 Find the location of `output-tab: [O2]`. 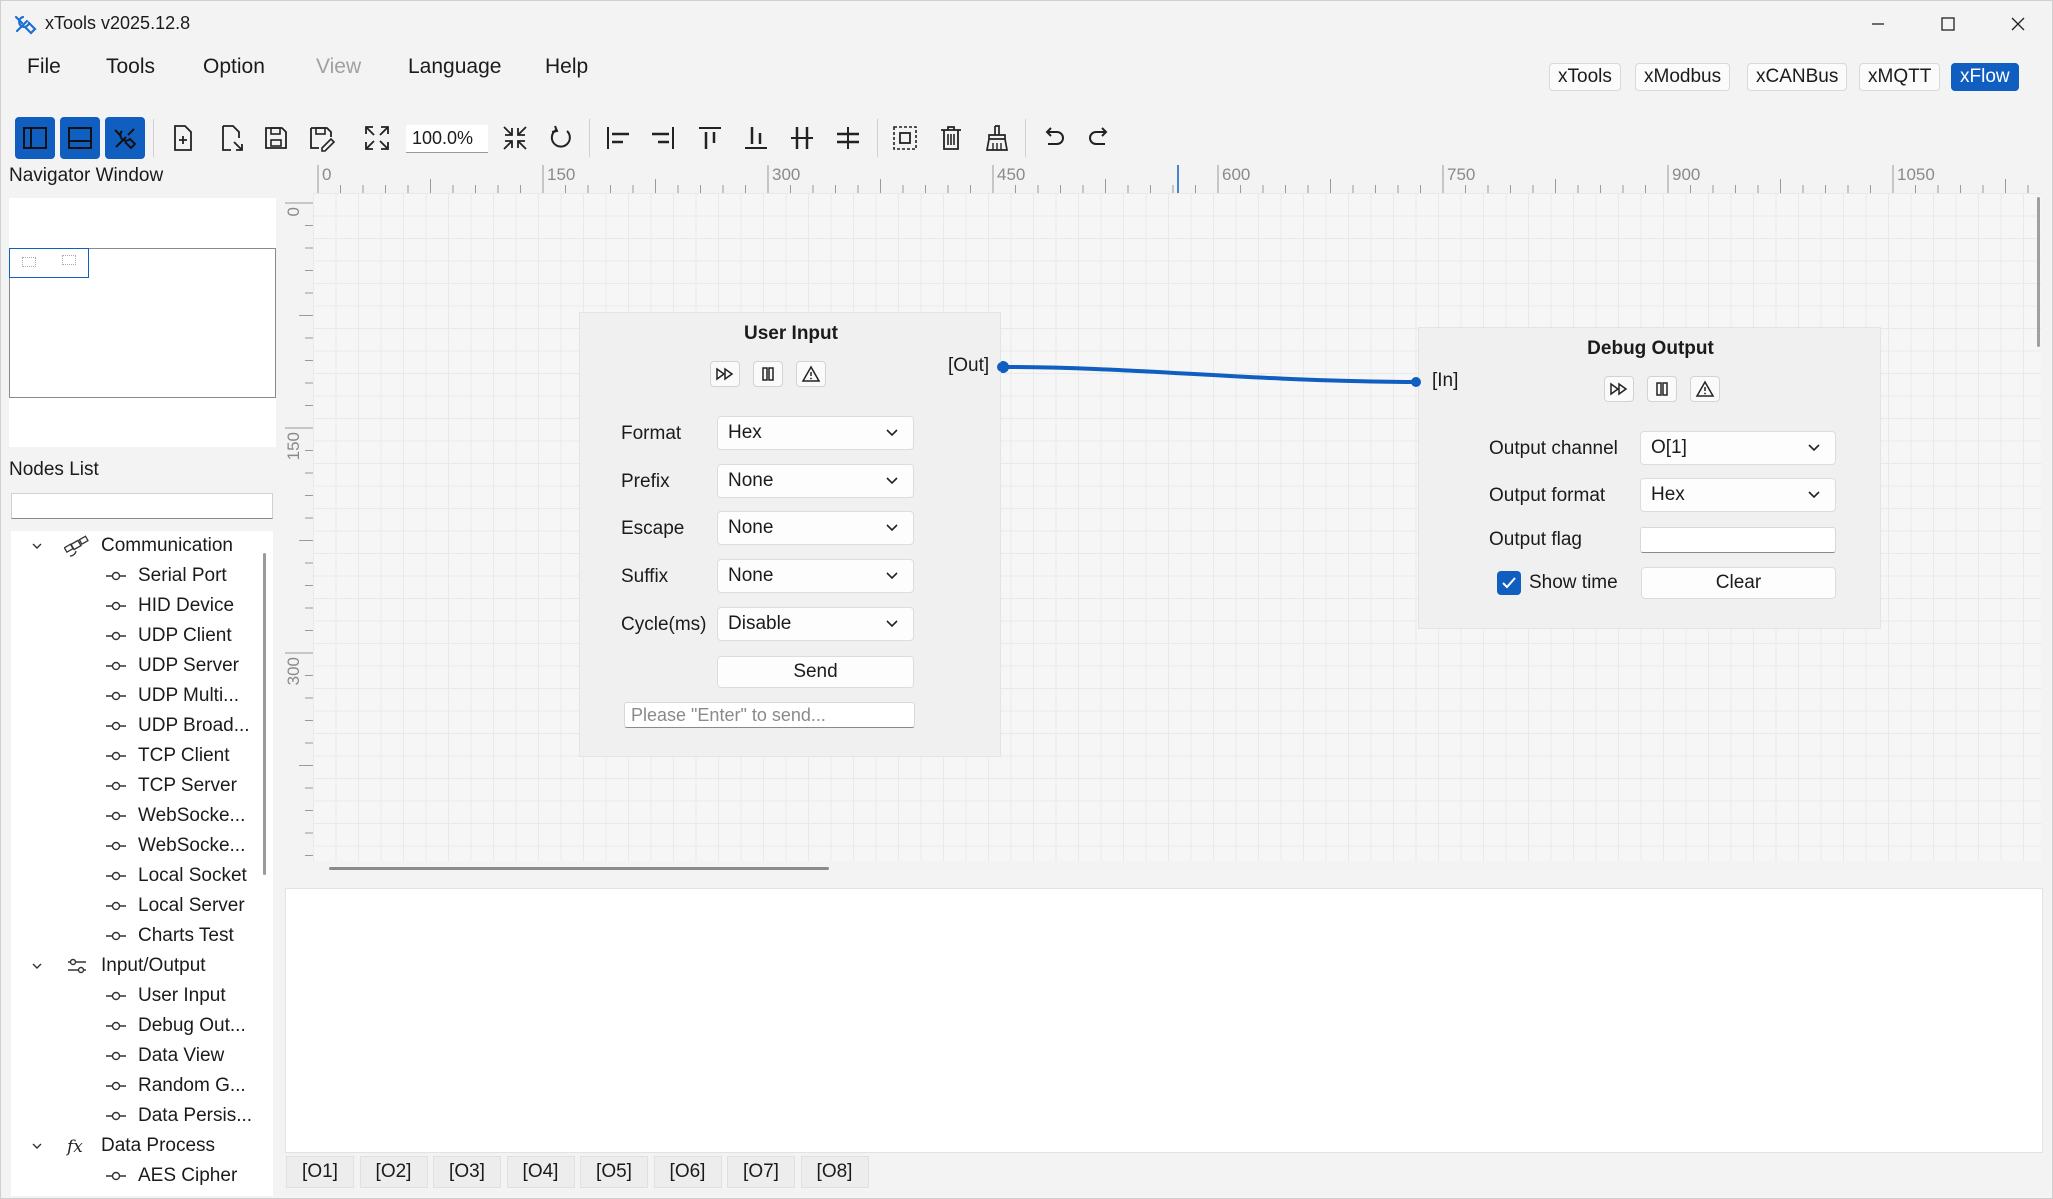

output-tab: [O2] is located at coordinates (393, 1172).